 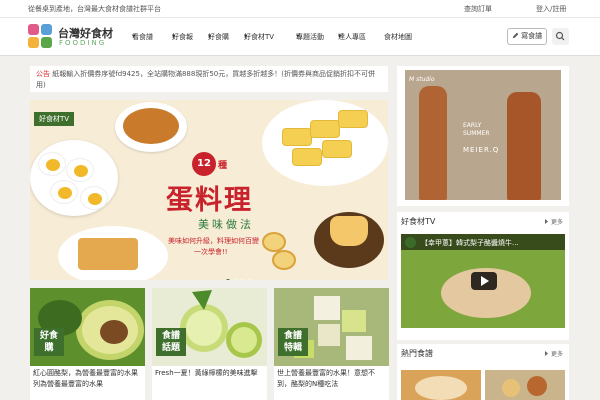 I want to click on hero-count-badge: 12, so click(x=204, y=164).